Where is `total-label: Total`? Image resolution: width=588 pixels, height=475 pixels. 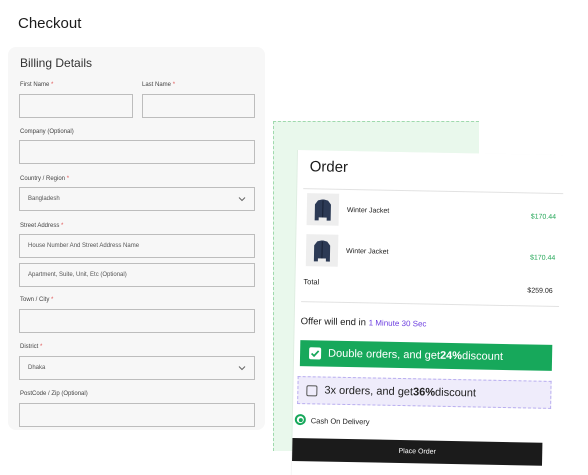 total-label: Total is located at coordinates (311, 282).